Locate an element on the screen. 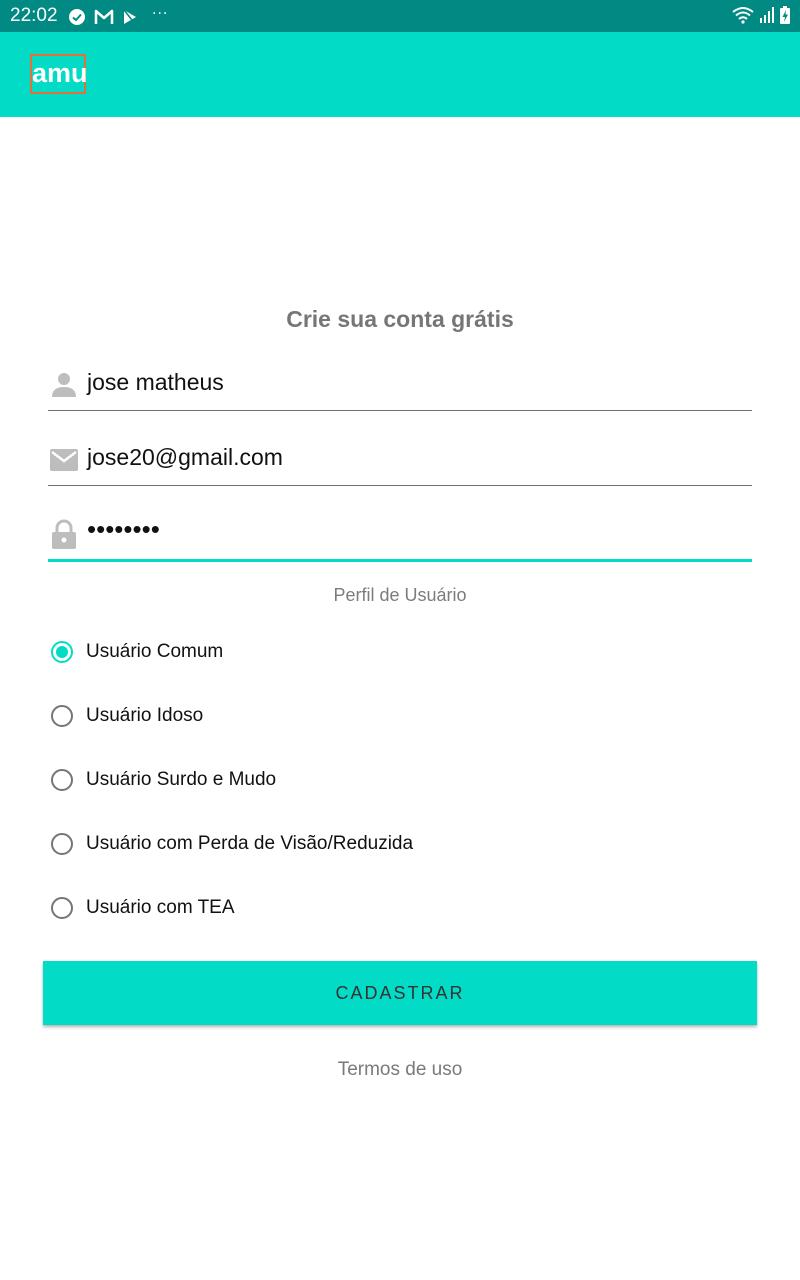 Image resolution: width=800 pixels, height=1280 pixels. name-field: jose matheus is located at coordinates (400, 386).